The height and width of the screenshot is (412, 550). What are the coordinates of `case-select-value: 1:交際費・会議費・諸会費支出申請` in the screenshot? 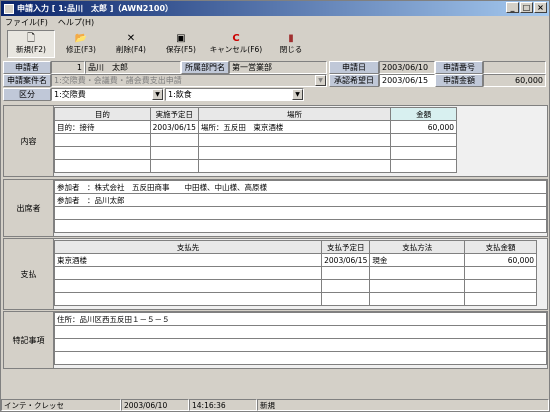 It's located at (118, 80).